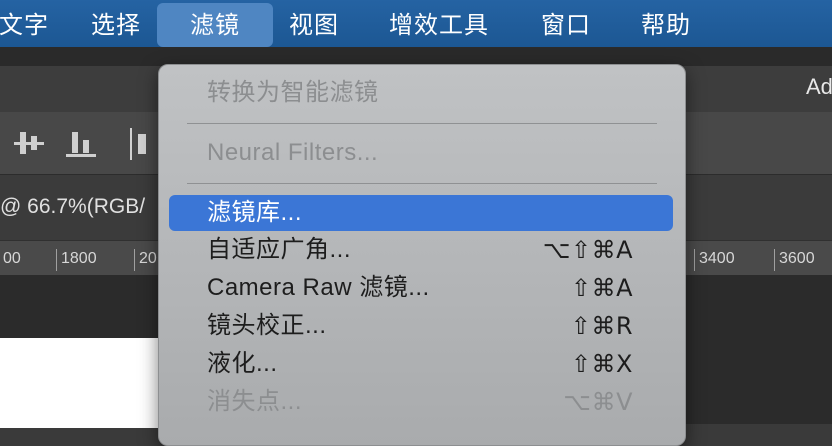 The height and width of the screenshot is (446, 832). I want to click on menu-help: 帮助, so click(666, 25).